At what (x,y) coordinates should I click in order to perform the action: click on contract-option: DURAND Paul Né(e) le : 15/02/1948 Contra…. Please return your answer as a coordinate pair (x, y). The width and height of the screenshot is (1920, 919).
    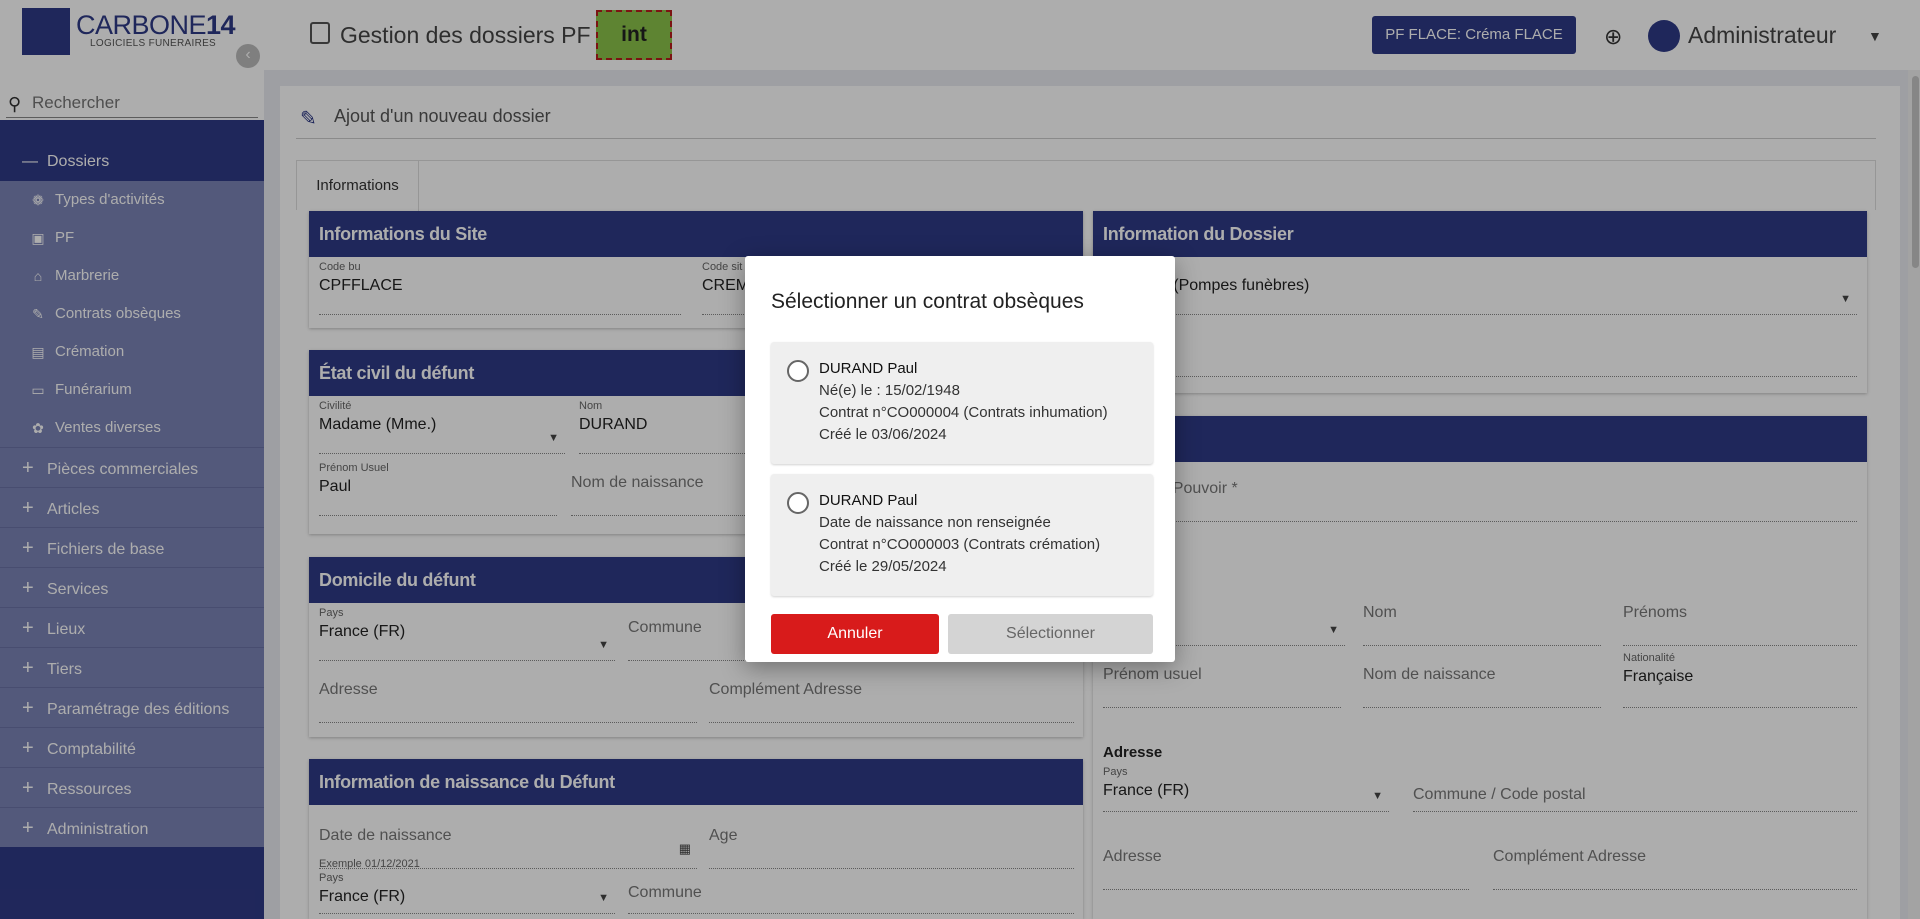
    Looking at the image, I should click on (962, 403).